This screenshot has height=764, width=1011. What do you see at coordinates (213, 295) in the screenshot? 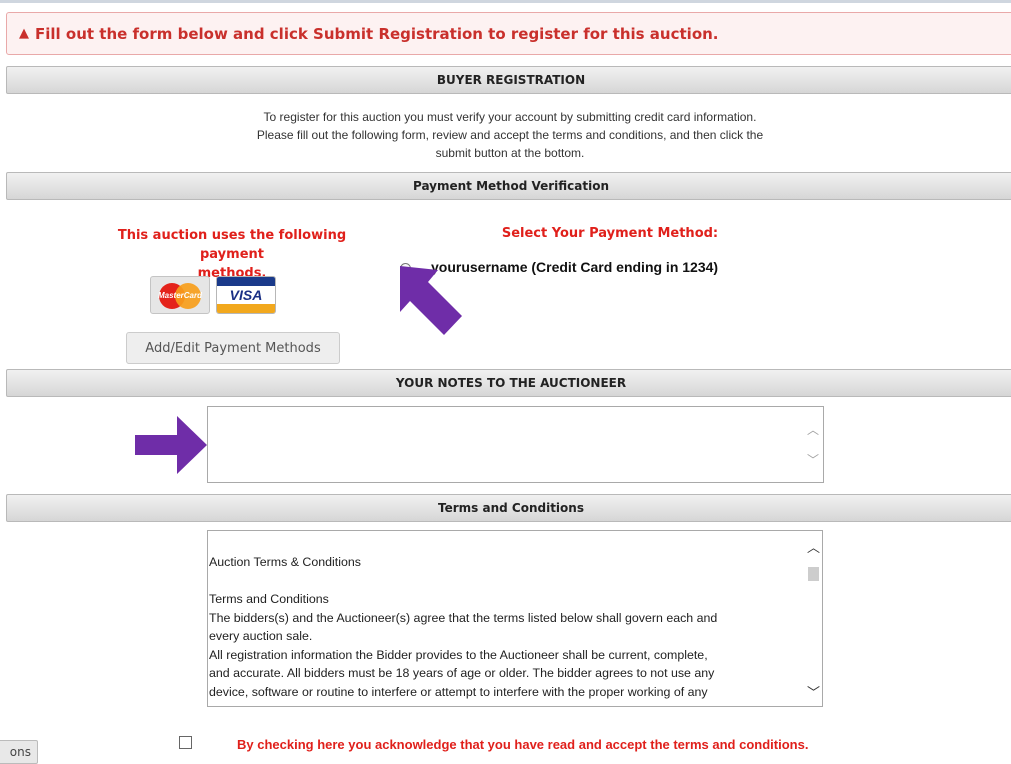
I see `payment-card-logos: MasterCard VISA` at bounding box center [213, 295].